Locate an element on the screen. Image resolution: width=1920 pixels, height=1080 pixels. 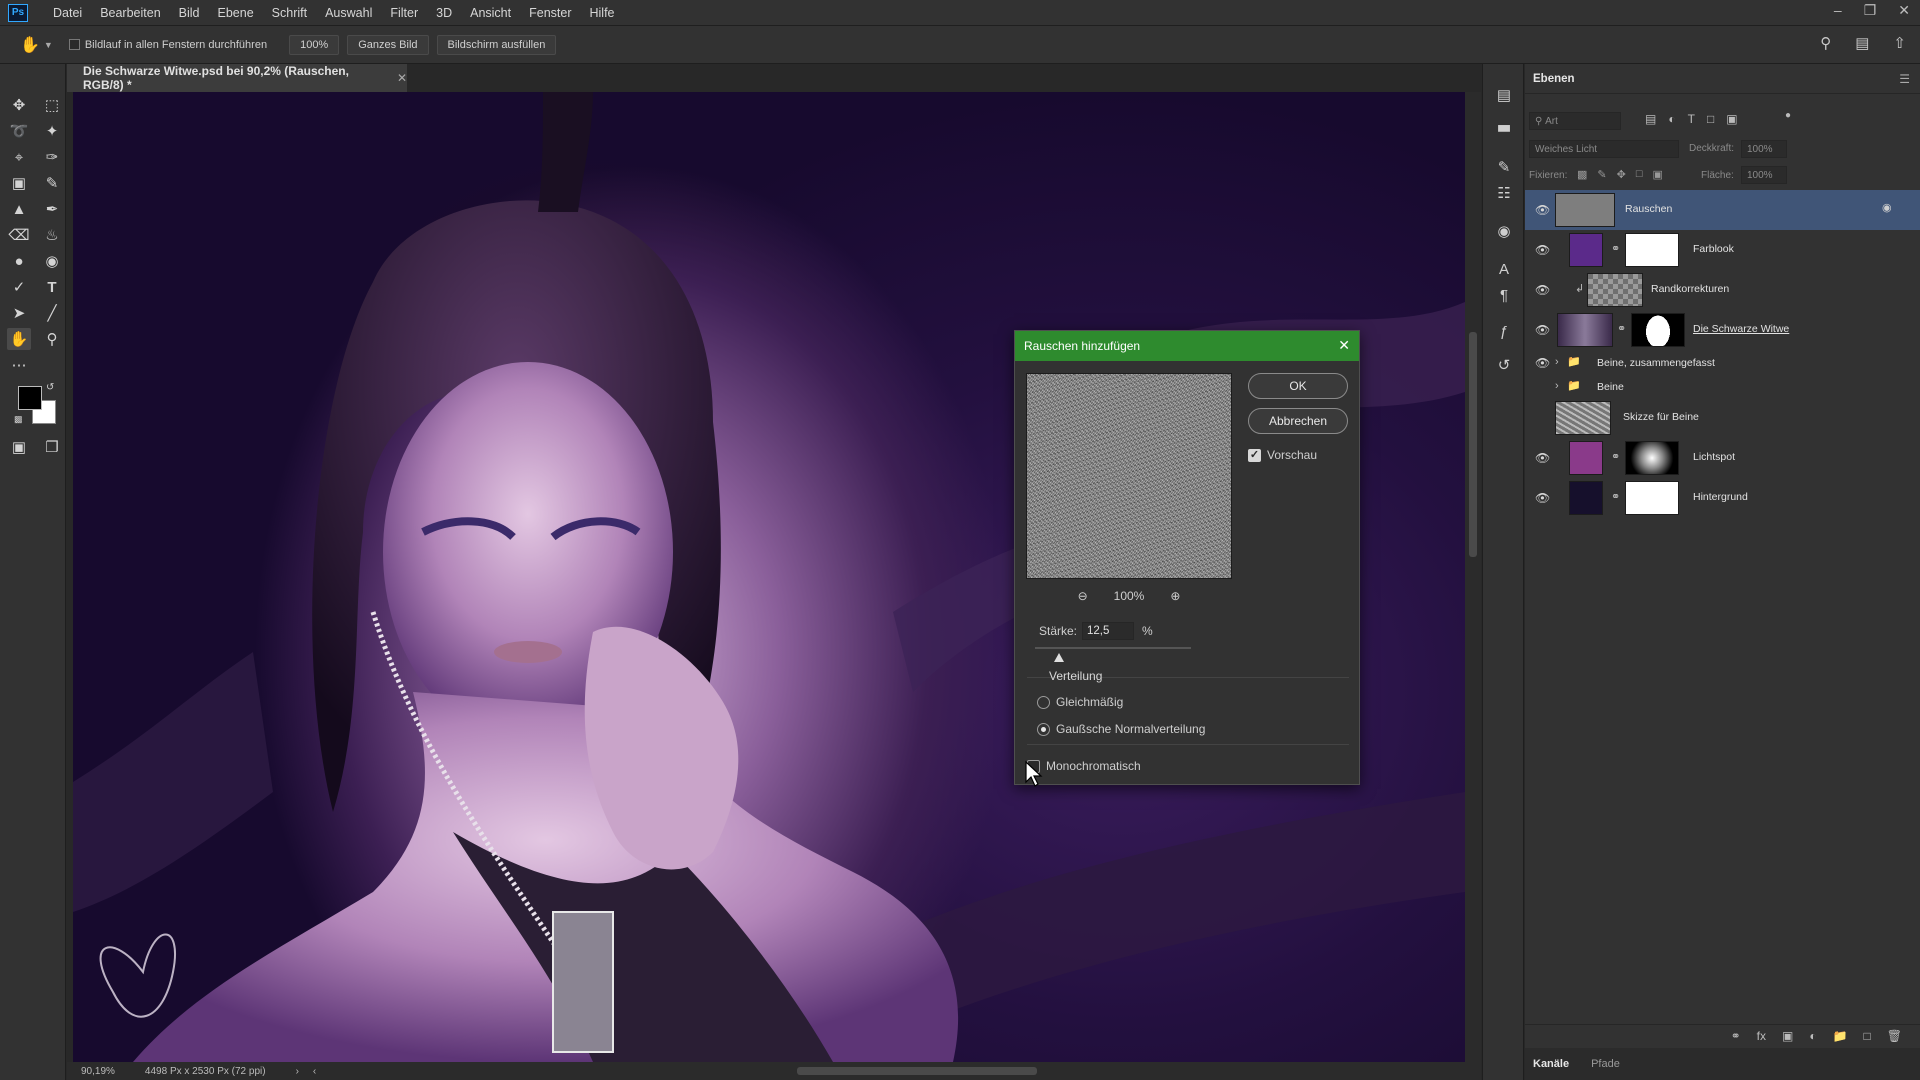
preview-option: ✓ Vorschau is located at coordinates (1282, 455).